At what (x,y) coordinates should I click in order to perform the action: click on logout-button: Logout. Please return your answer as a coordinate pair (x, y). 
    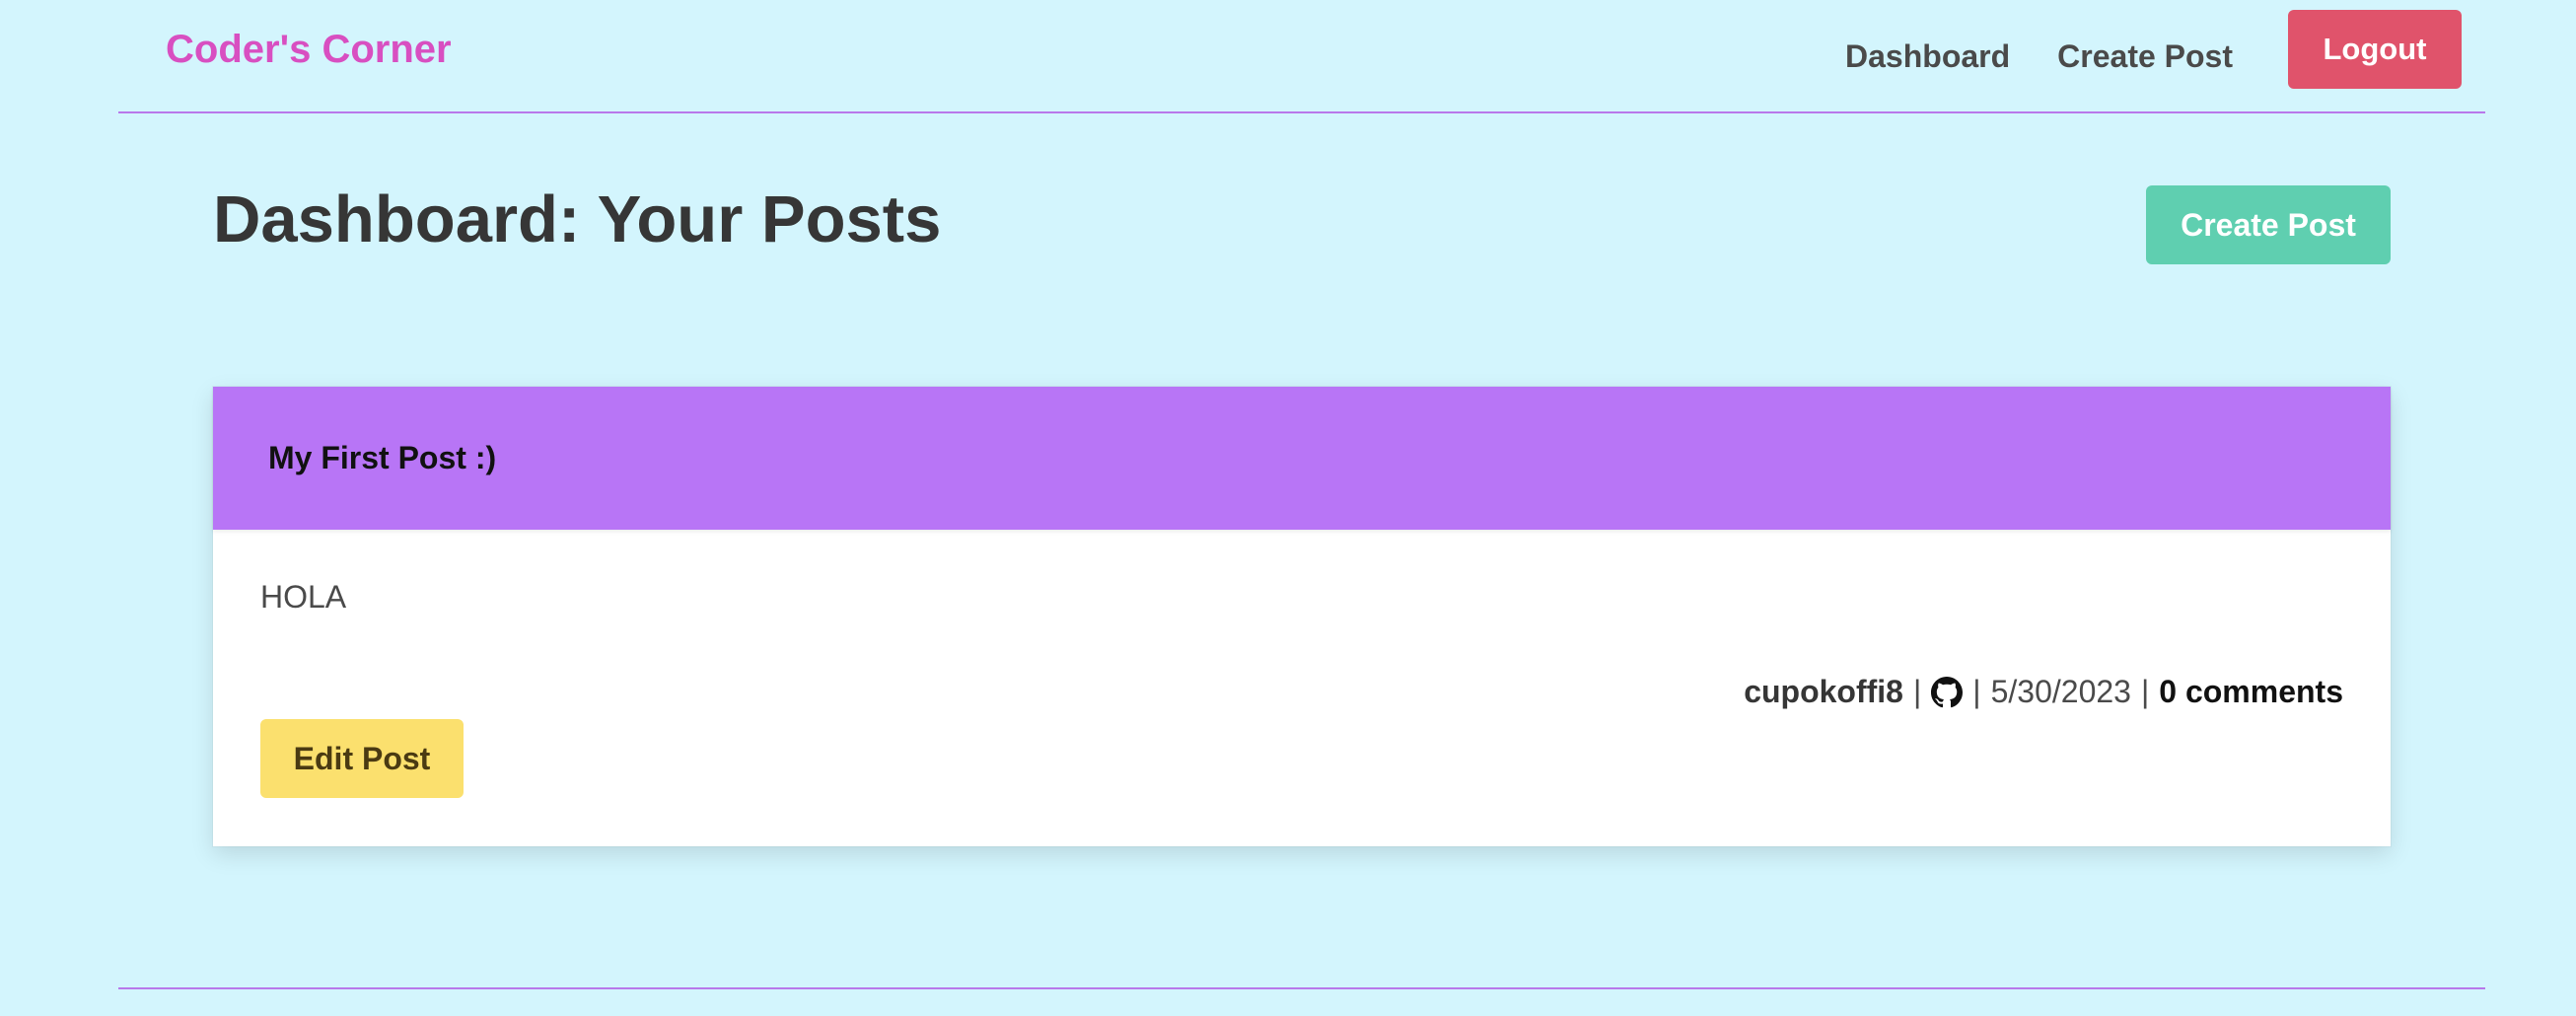
    Looking at the image, I should click on (2375, 50).